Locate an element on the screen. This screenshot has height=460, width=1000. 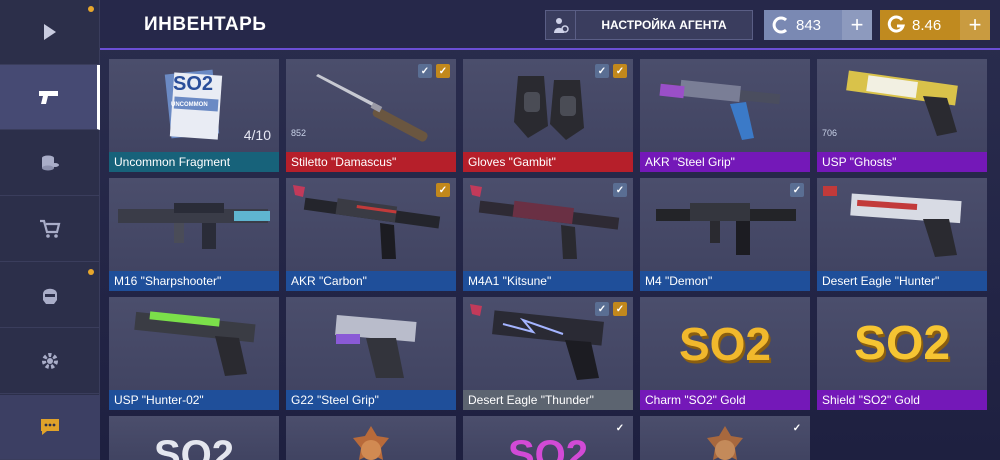
silver-amount: 843 is located at coordinates (809, 25).